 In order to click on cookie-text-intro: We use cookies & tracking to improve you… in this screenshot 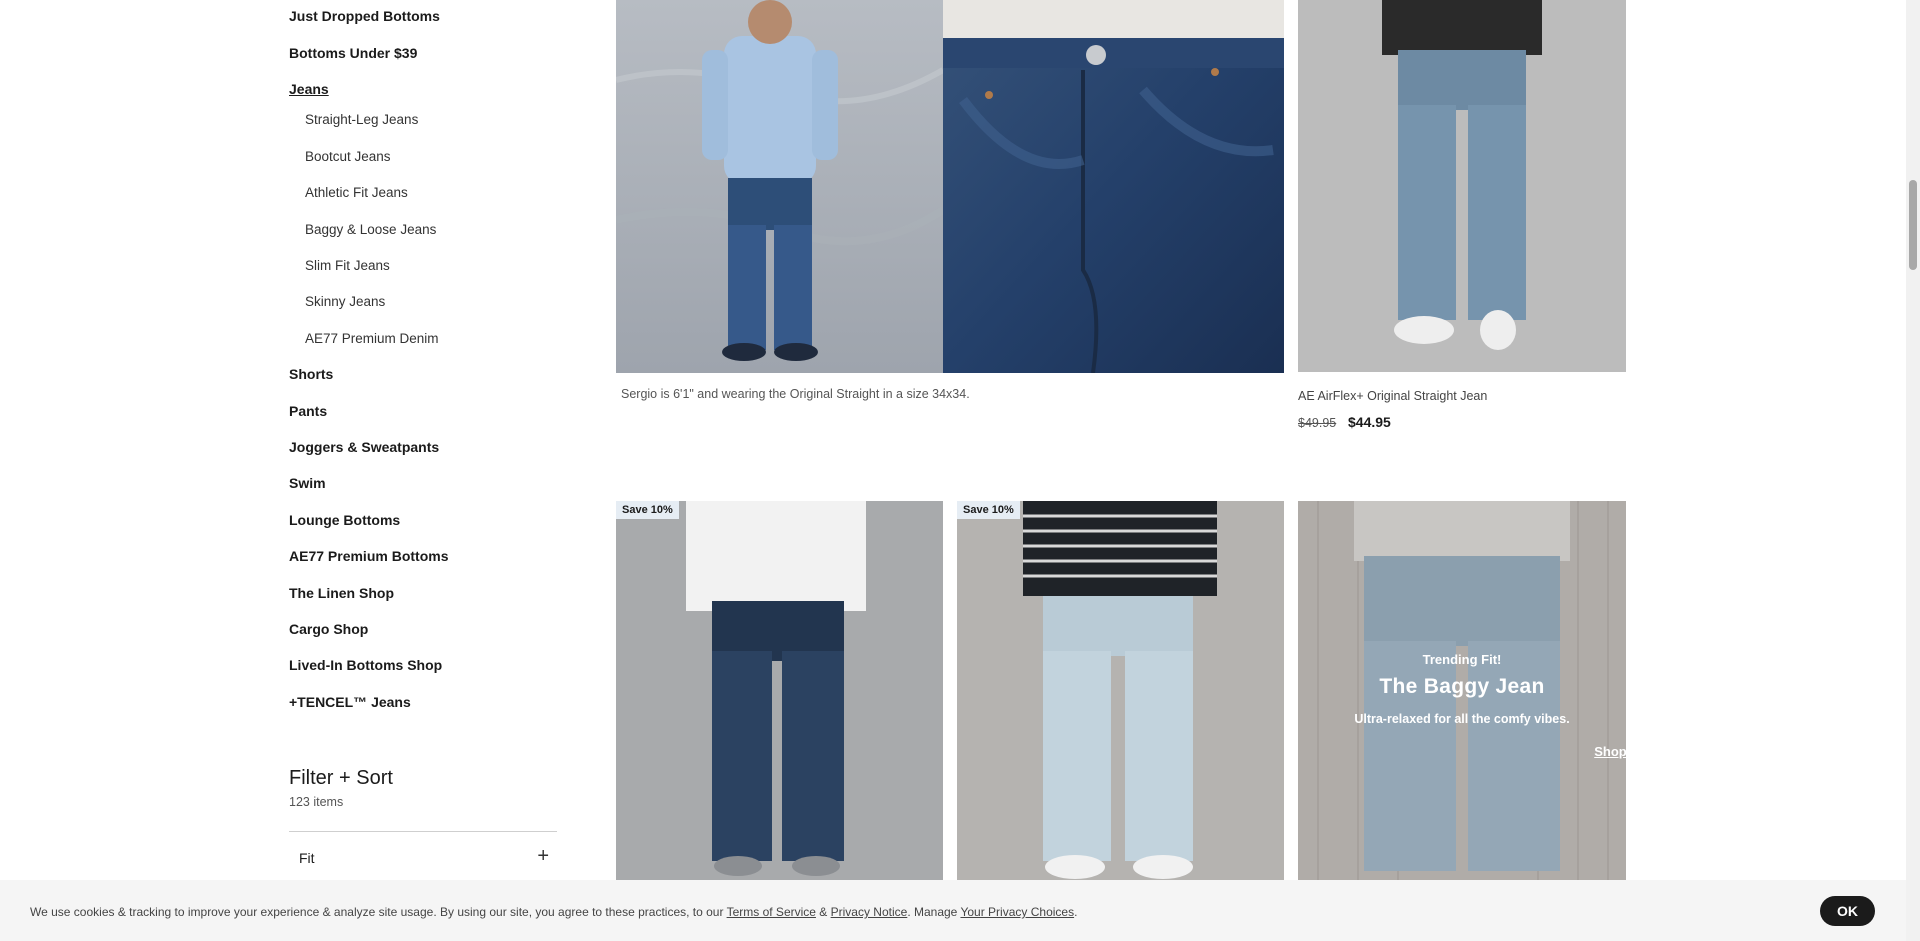, I will do `click(378, 912)`.